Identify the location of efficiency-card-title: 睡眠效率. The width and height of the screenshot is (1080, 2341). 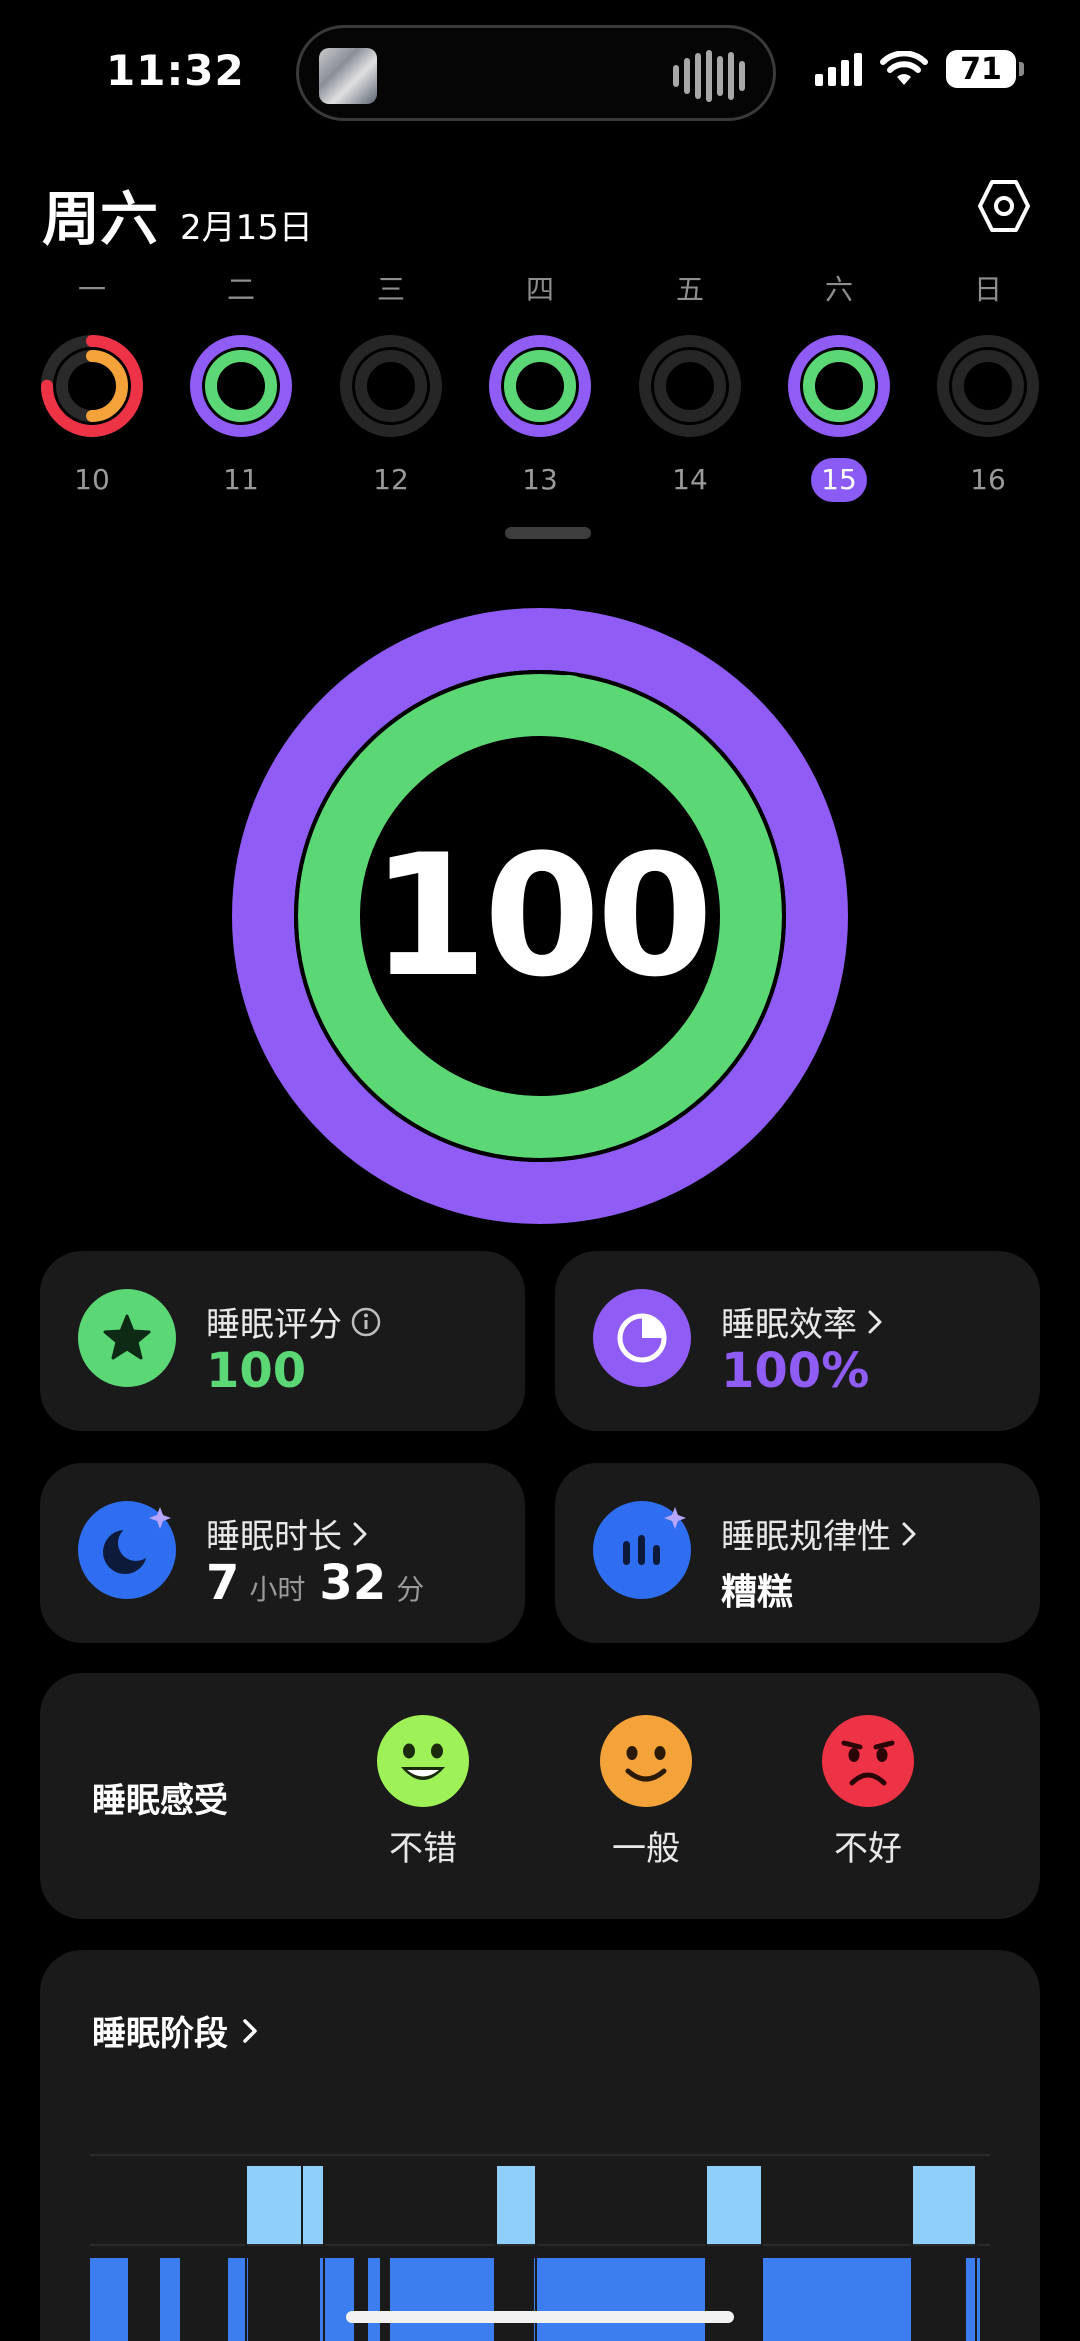
(803, 1321).